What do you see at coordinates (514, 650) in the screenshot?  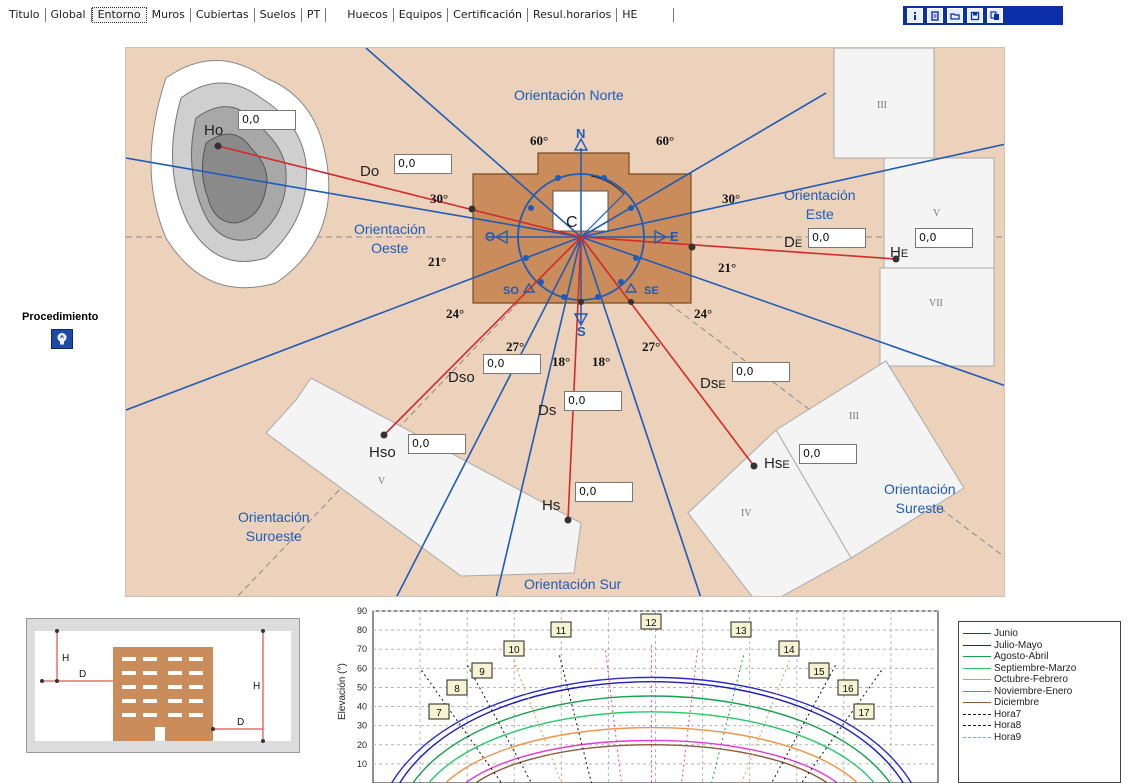 I see `solar-hour-label: 10` at bounding box center [514, 650].